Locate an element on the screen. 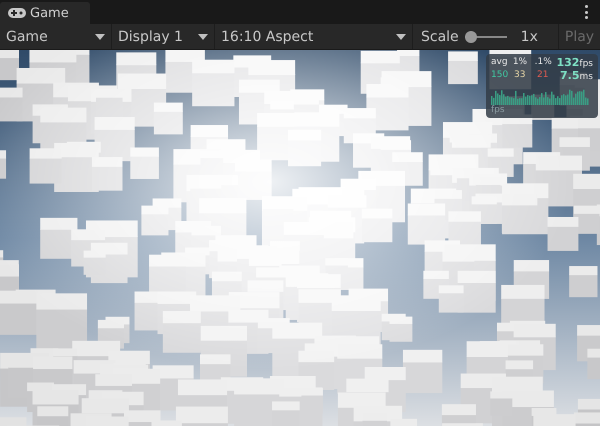 The width and height of the screenshot is (600, 426). gamepad-icon is located at coordinates (17, 13).